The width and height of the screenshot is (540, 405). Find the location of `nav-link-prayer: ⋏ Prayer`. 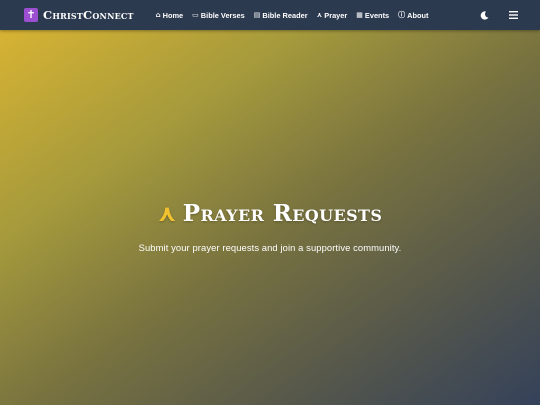

nav-link-prayer: ⋏ Prayer is located at coordinates (332, 15).